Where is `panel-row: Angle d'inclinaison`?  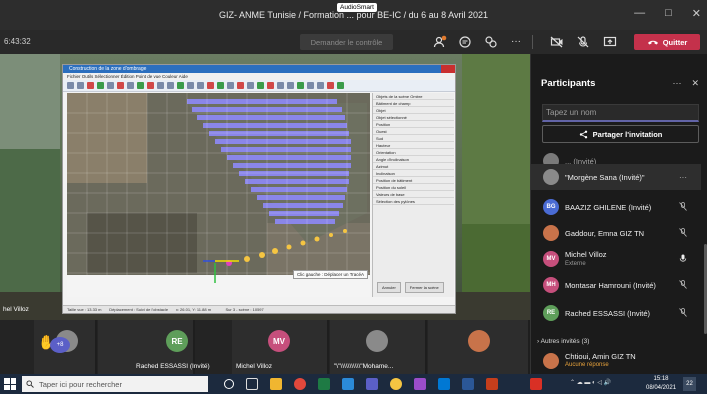 panel-row: Angle d'inclinaison is located at coordinates (413, 159).